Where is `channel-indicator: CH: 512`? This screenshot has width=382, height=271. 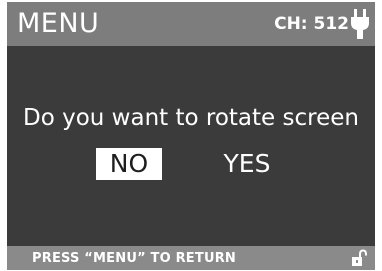
channel-indicator: CH: 512 is located at coordinates (311, 24).